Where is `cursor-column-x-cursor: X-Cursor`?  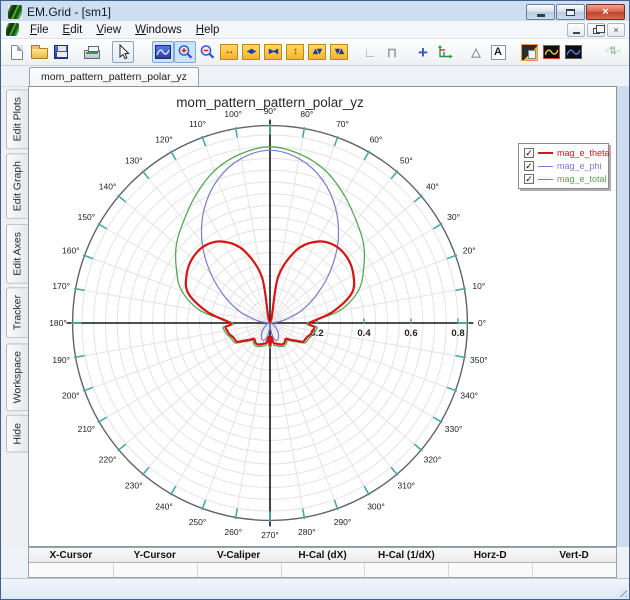 cursor-column-x-cursor: X-Cursor is located at coordinates (71, 555).